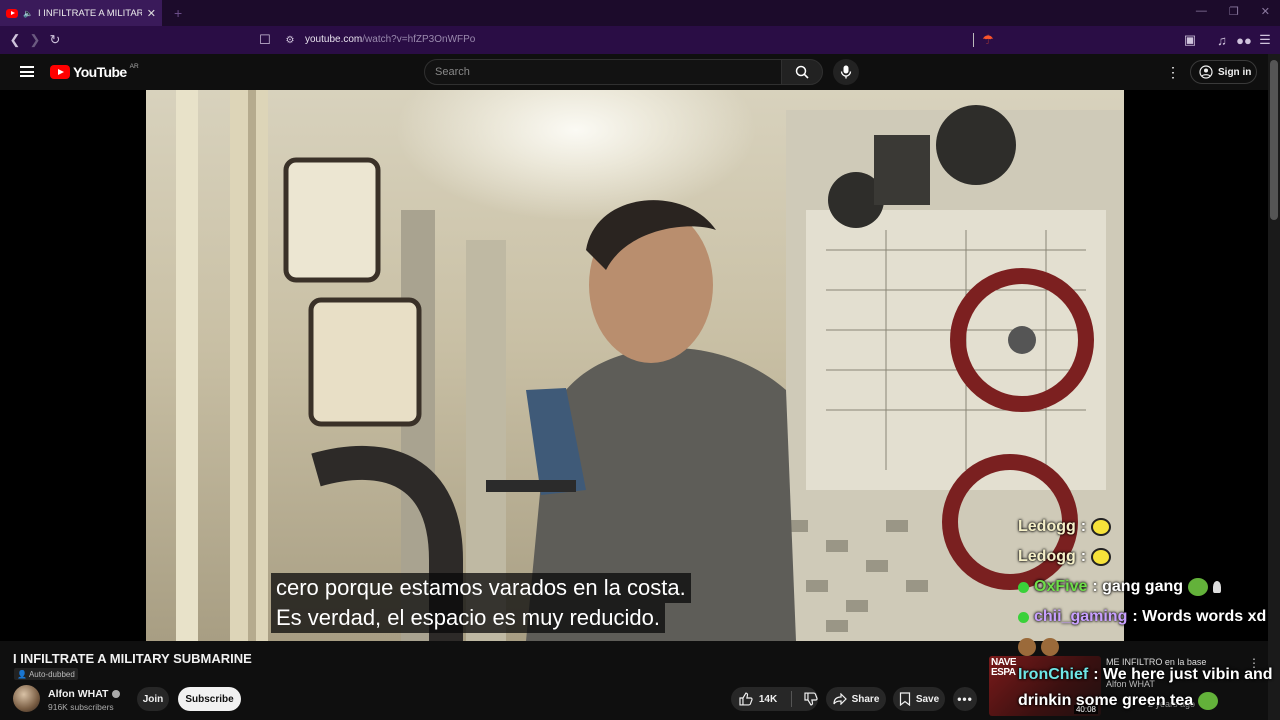 The width and height of the screenshot is (1280, 720). I want to click on url-path: /watch?v=hfZP3OnWFPo, so click(419, 39).